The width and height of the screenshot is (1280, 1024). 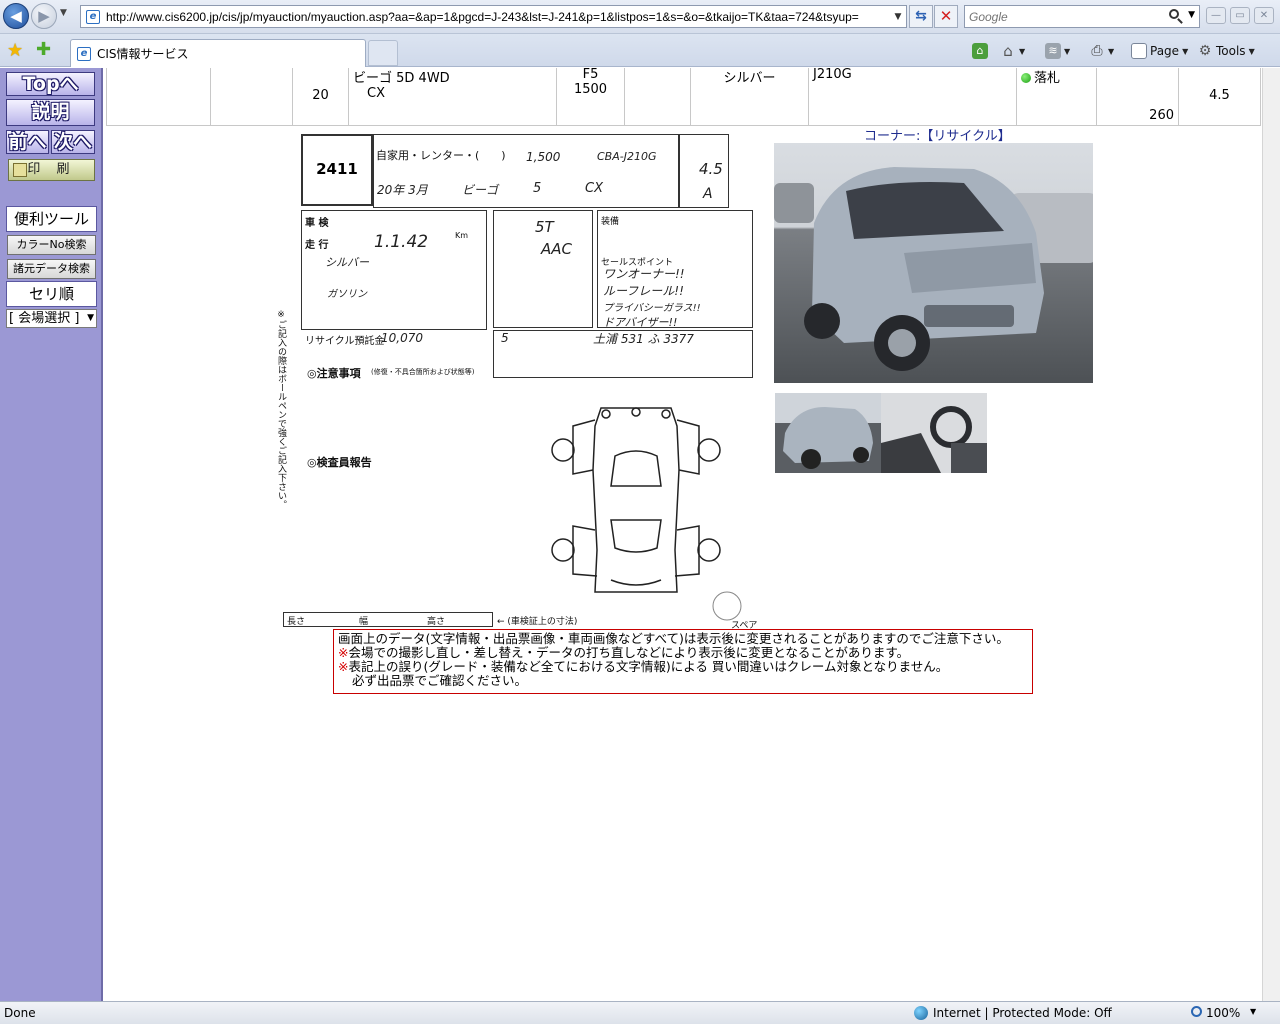 What do you see at coordinates (643, 339) in the screenshot?
I see `sheet-plate: 土浦 531 ふ 3377` at bounding box center [643, 339].